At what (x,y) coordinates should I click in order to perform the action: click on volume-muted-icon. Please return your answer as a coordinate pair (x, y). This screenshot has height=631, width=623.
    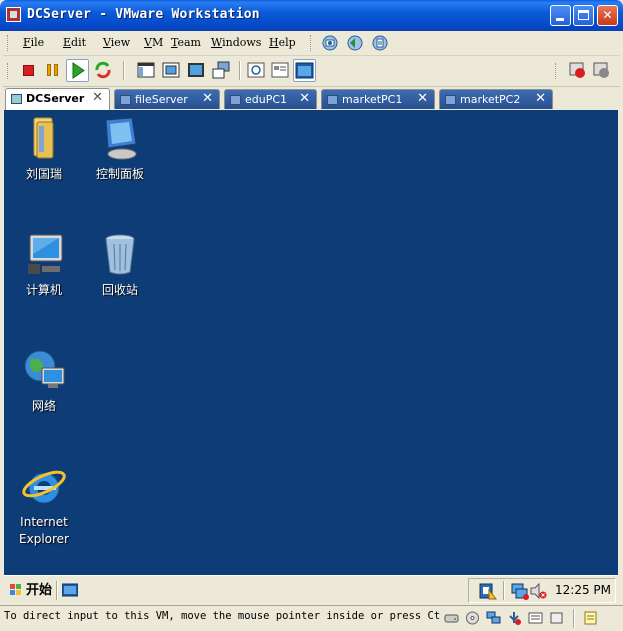
    Looking at the image, I should click on (538, 591).